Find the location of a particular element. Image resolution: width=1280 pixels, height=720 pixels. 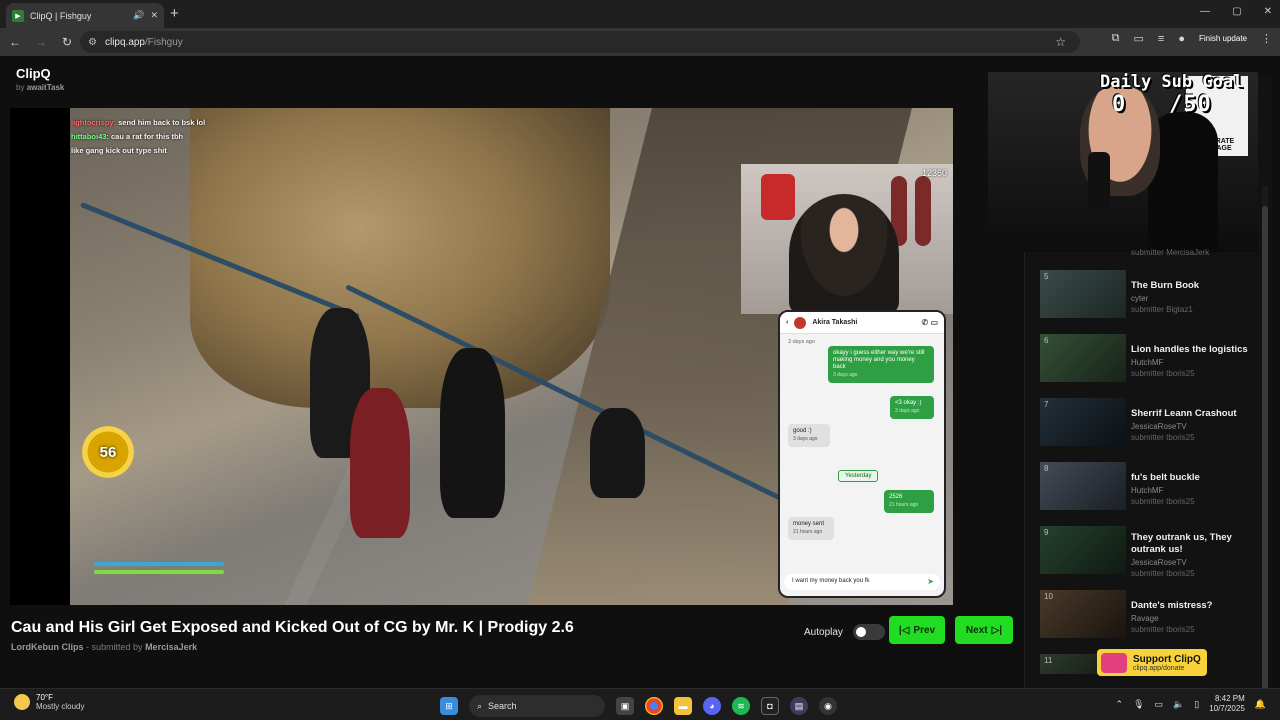

volume-icon: 🔈 is located at coordinates (1178, 704).